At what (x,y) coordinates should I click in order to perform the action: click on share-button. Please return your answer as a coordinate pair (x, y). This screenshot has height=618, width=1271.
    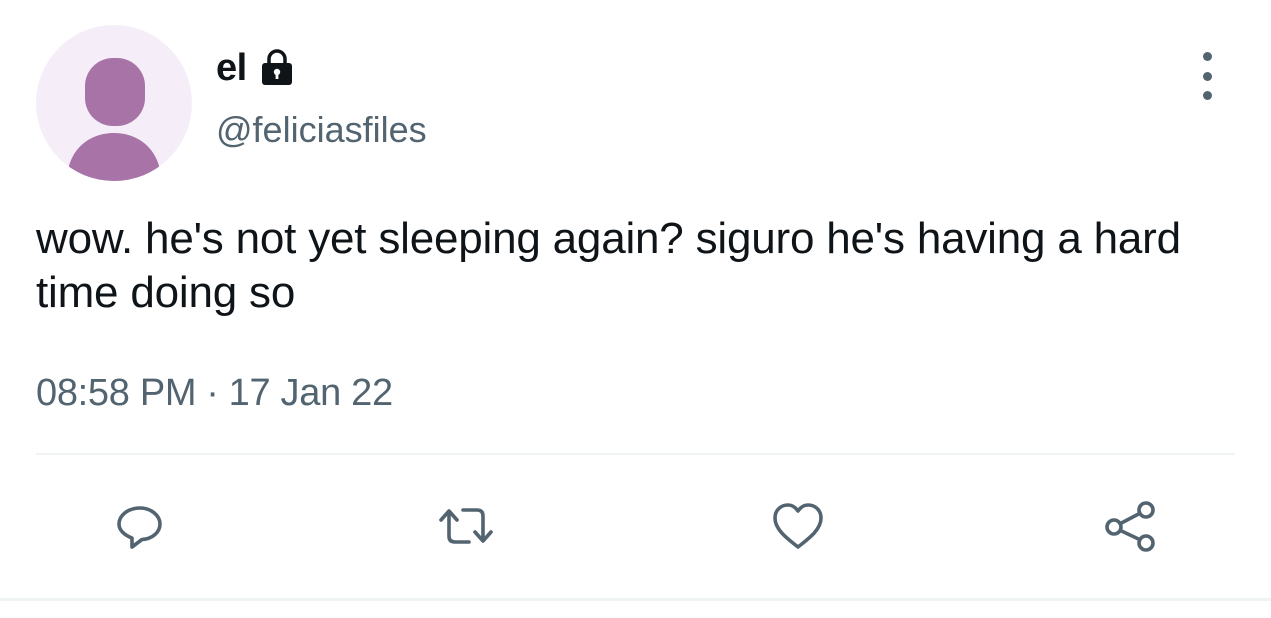
    Looking at the image, I should click on (1130, 526).